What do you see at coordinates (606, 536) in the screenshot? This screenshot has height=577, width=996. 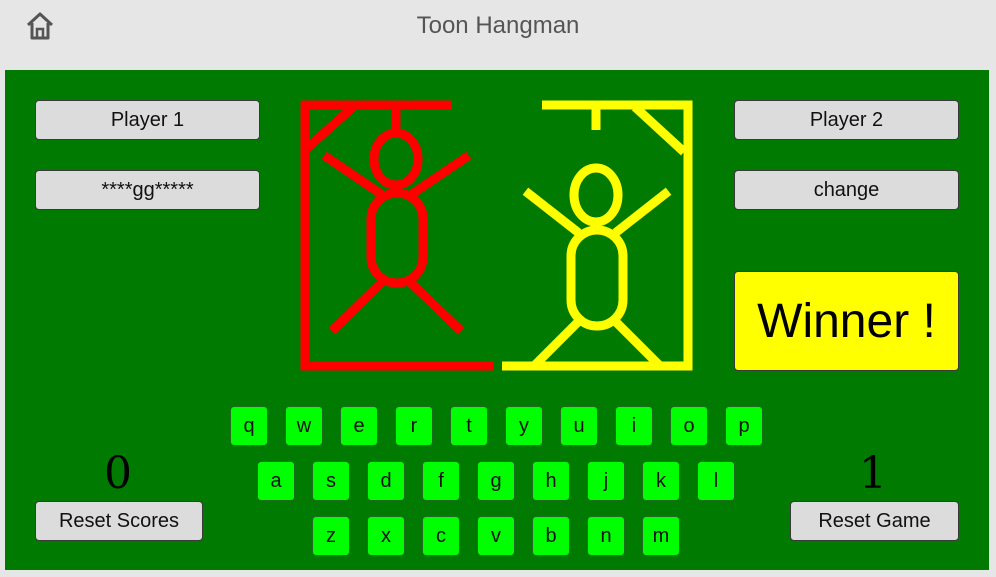 I see `key-n: n` at bounding box center [606, 536].